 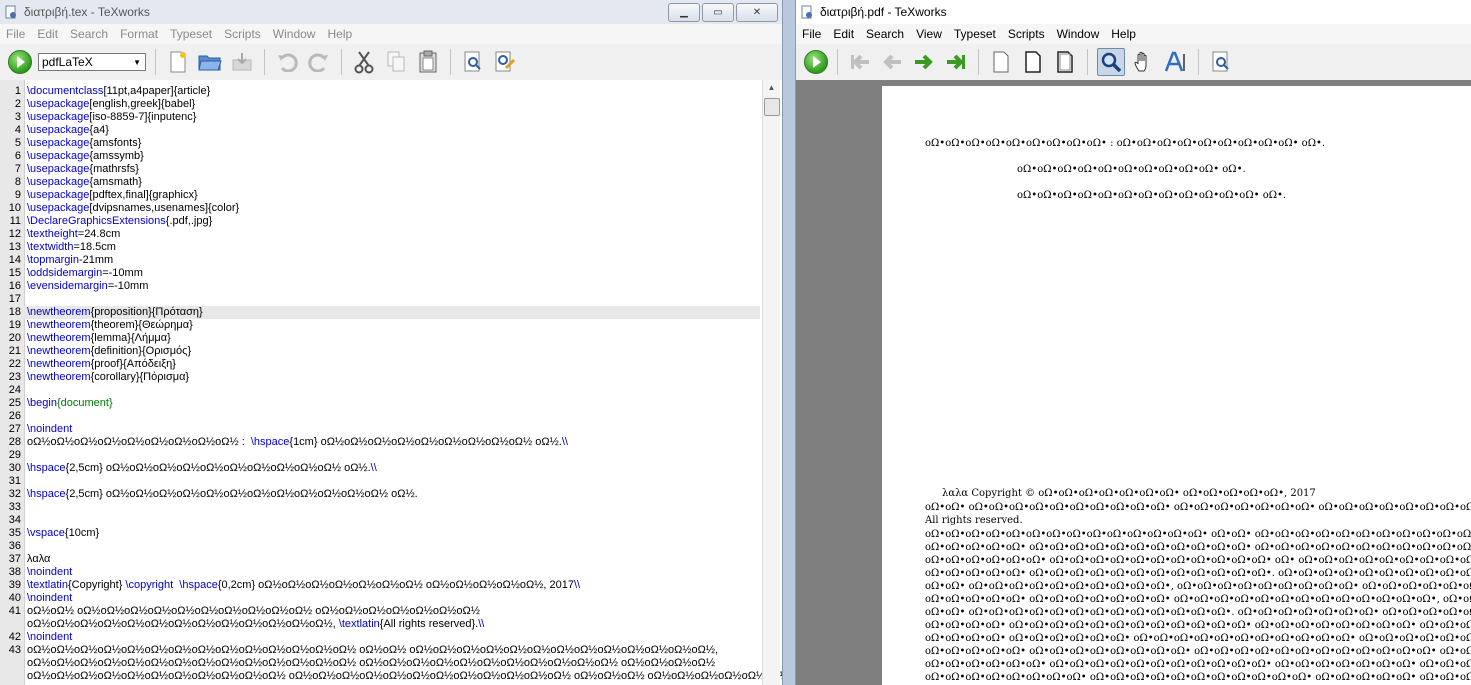 I want to click on first-page-button, so click(x=860, y=62).